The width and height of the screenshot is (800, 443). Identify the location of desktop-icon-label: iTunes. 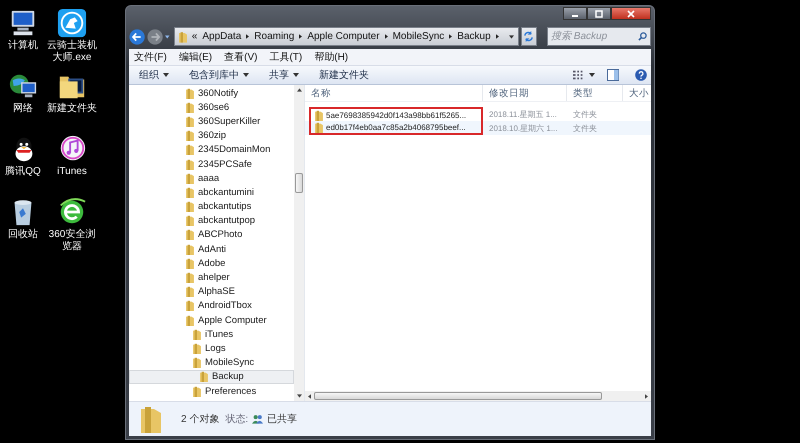
(72, 172).